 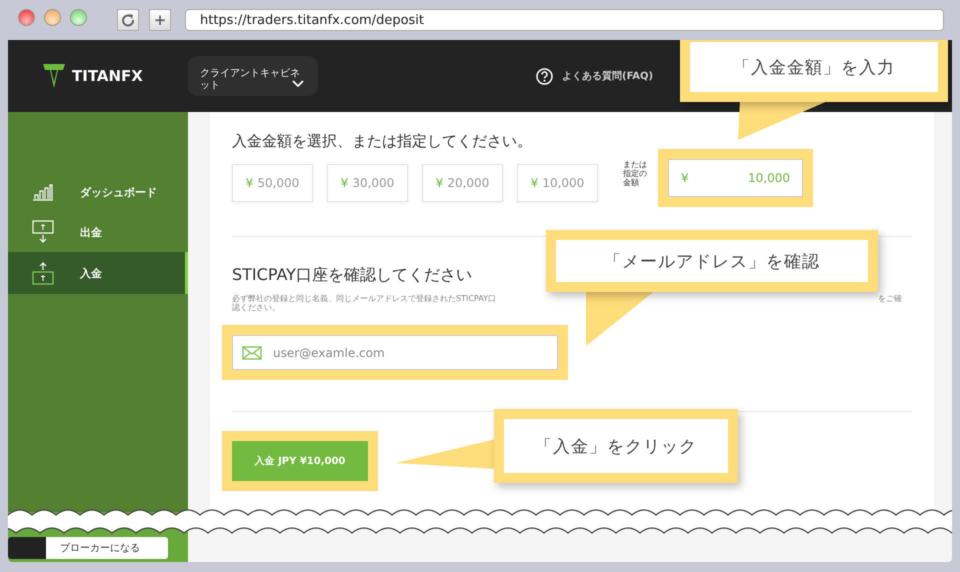 What do you see at coordinates (98, 232) in the screenshot?
I see `sidebar-item: 出金` at bounding box center [98, 232].